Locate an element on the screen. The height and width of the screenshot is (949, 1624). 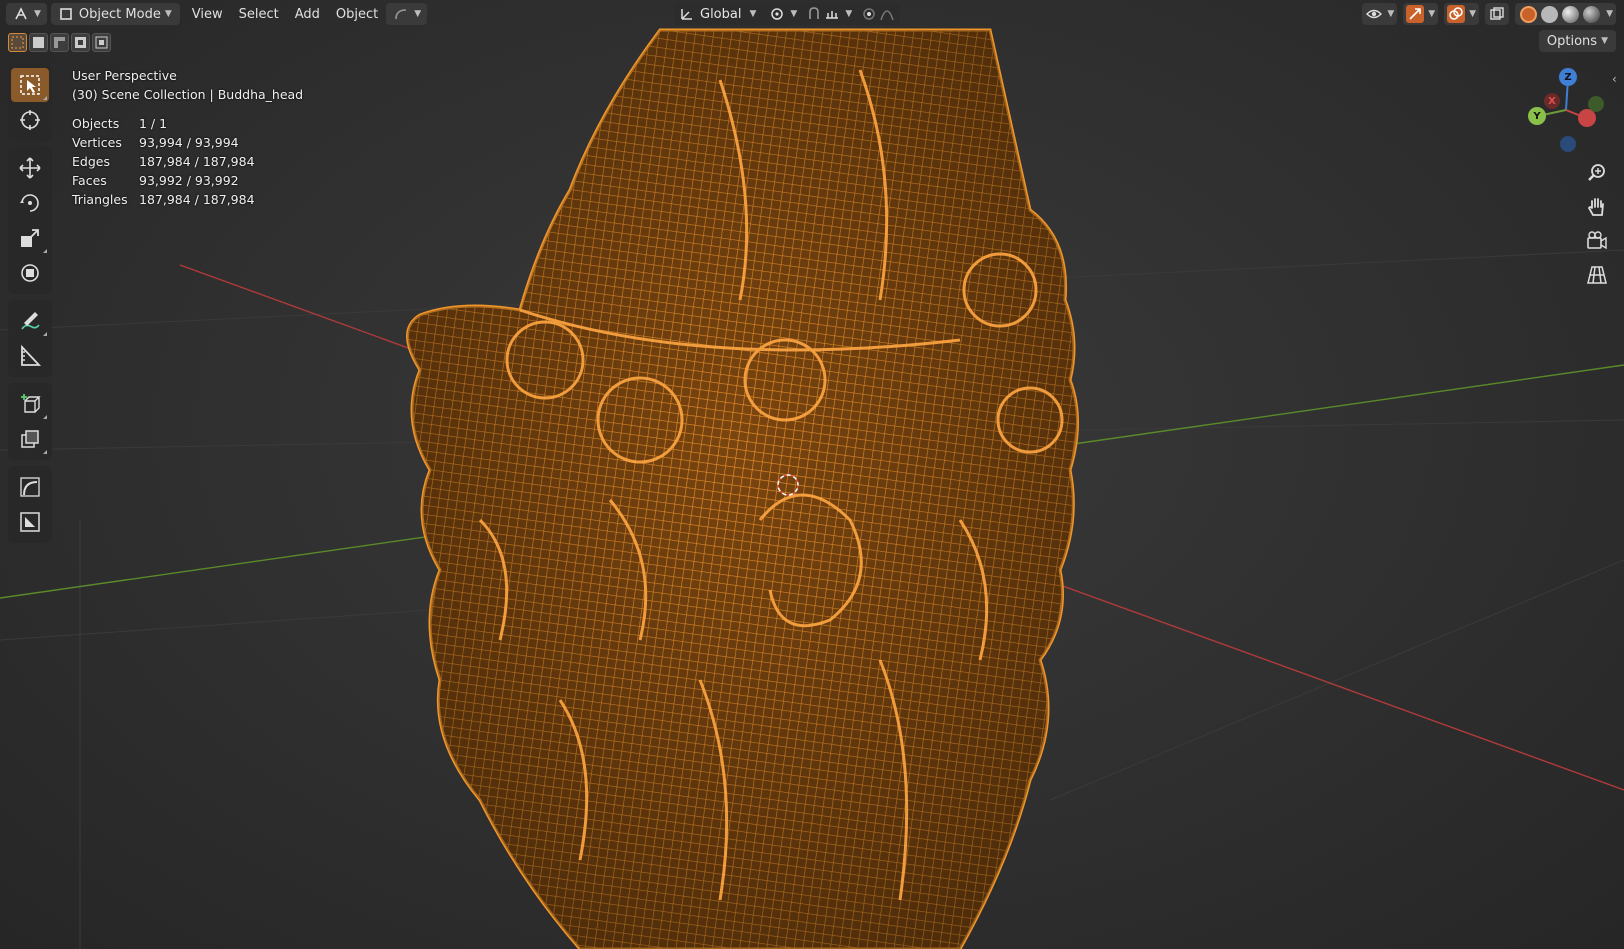
wireframe-shading-icon is located at coordinates (1529, 14).